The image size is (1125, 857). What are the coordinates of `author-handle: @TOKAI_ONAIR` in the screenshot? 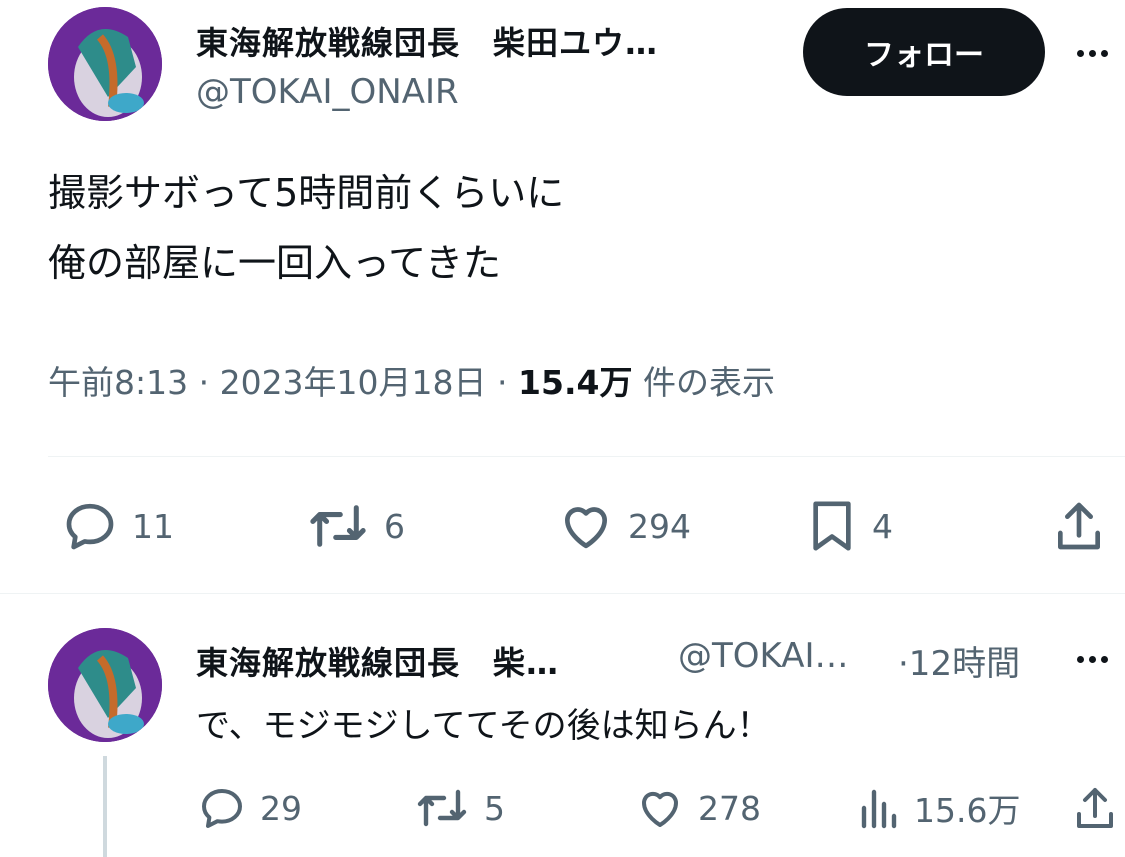 It's located at (327, 92).